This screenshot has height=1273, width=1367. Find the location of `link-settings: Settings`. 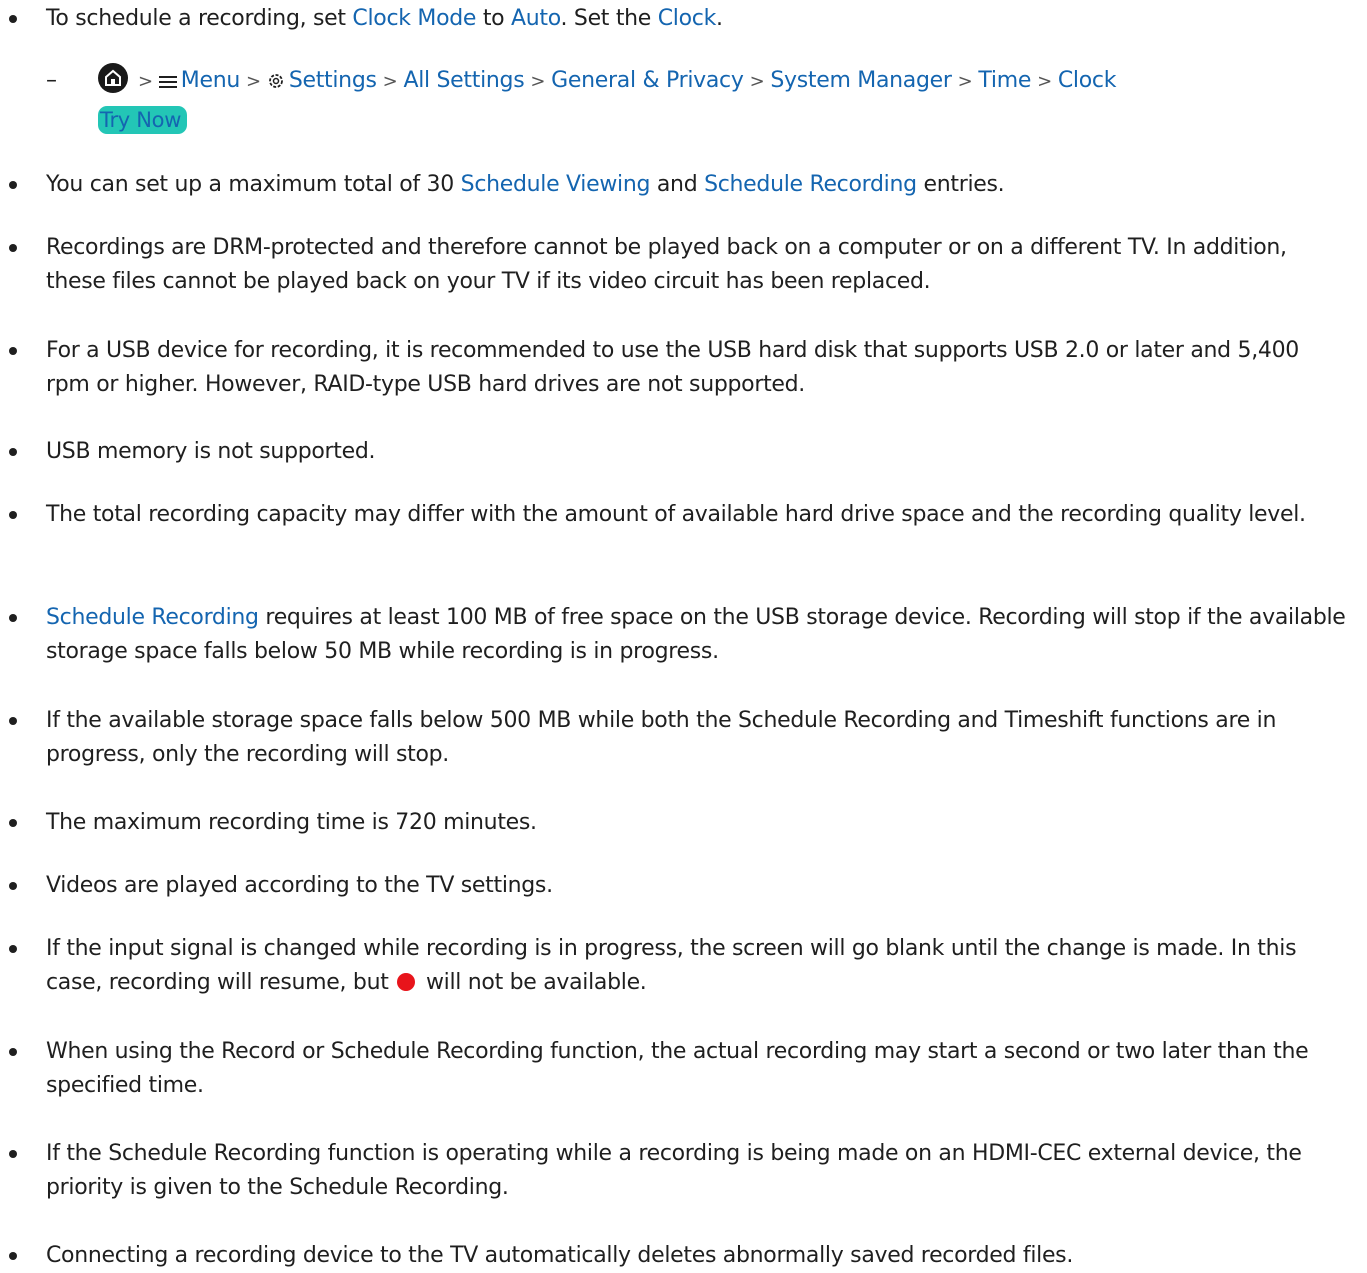

link-settings: Settings is located at coordinates (333, 80).